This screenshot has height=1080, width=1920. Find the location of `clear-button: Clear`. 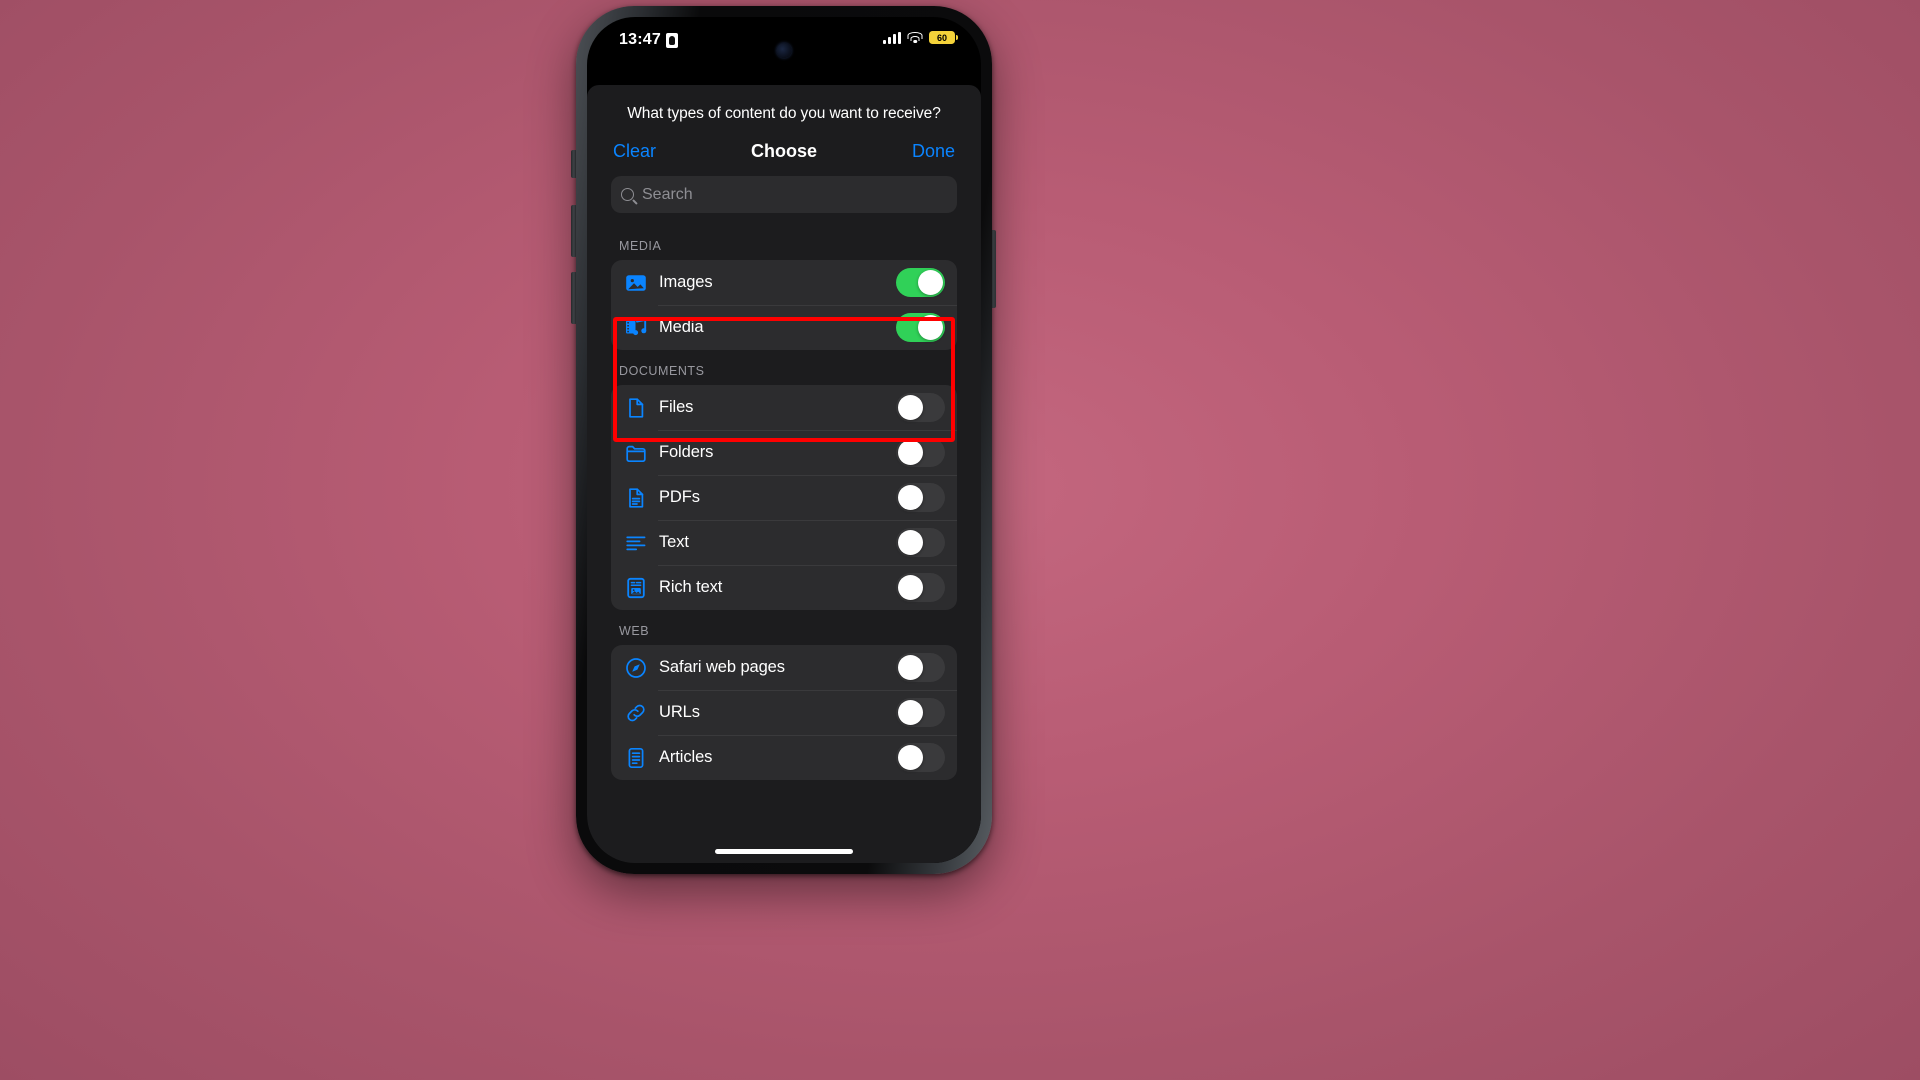

clear-button: Clear is located at coordinates (634, 151).